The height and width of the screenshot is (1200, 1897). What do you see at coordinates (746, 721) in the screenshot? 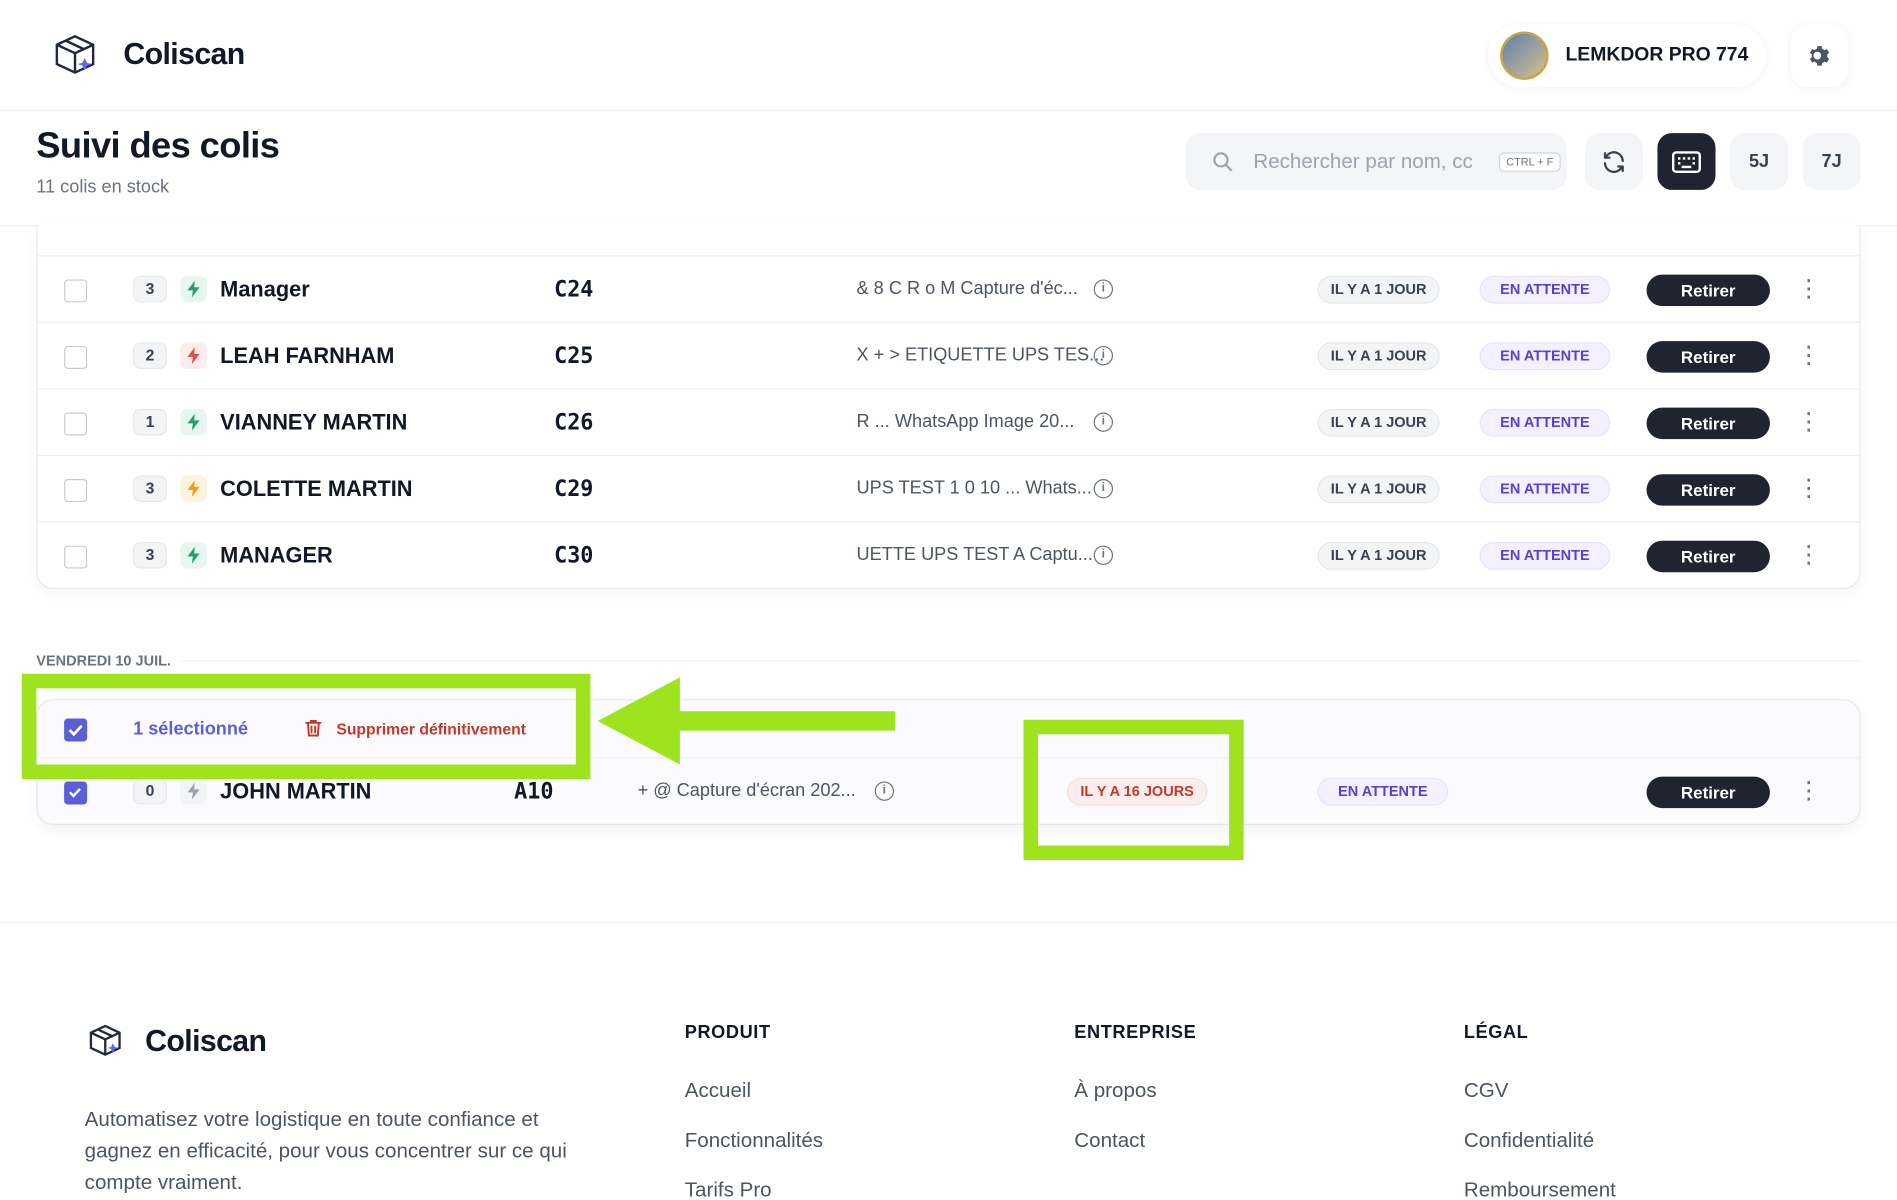
I see `arrow-annotation` at bounding box center [746, 721].